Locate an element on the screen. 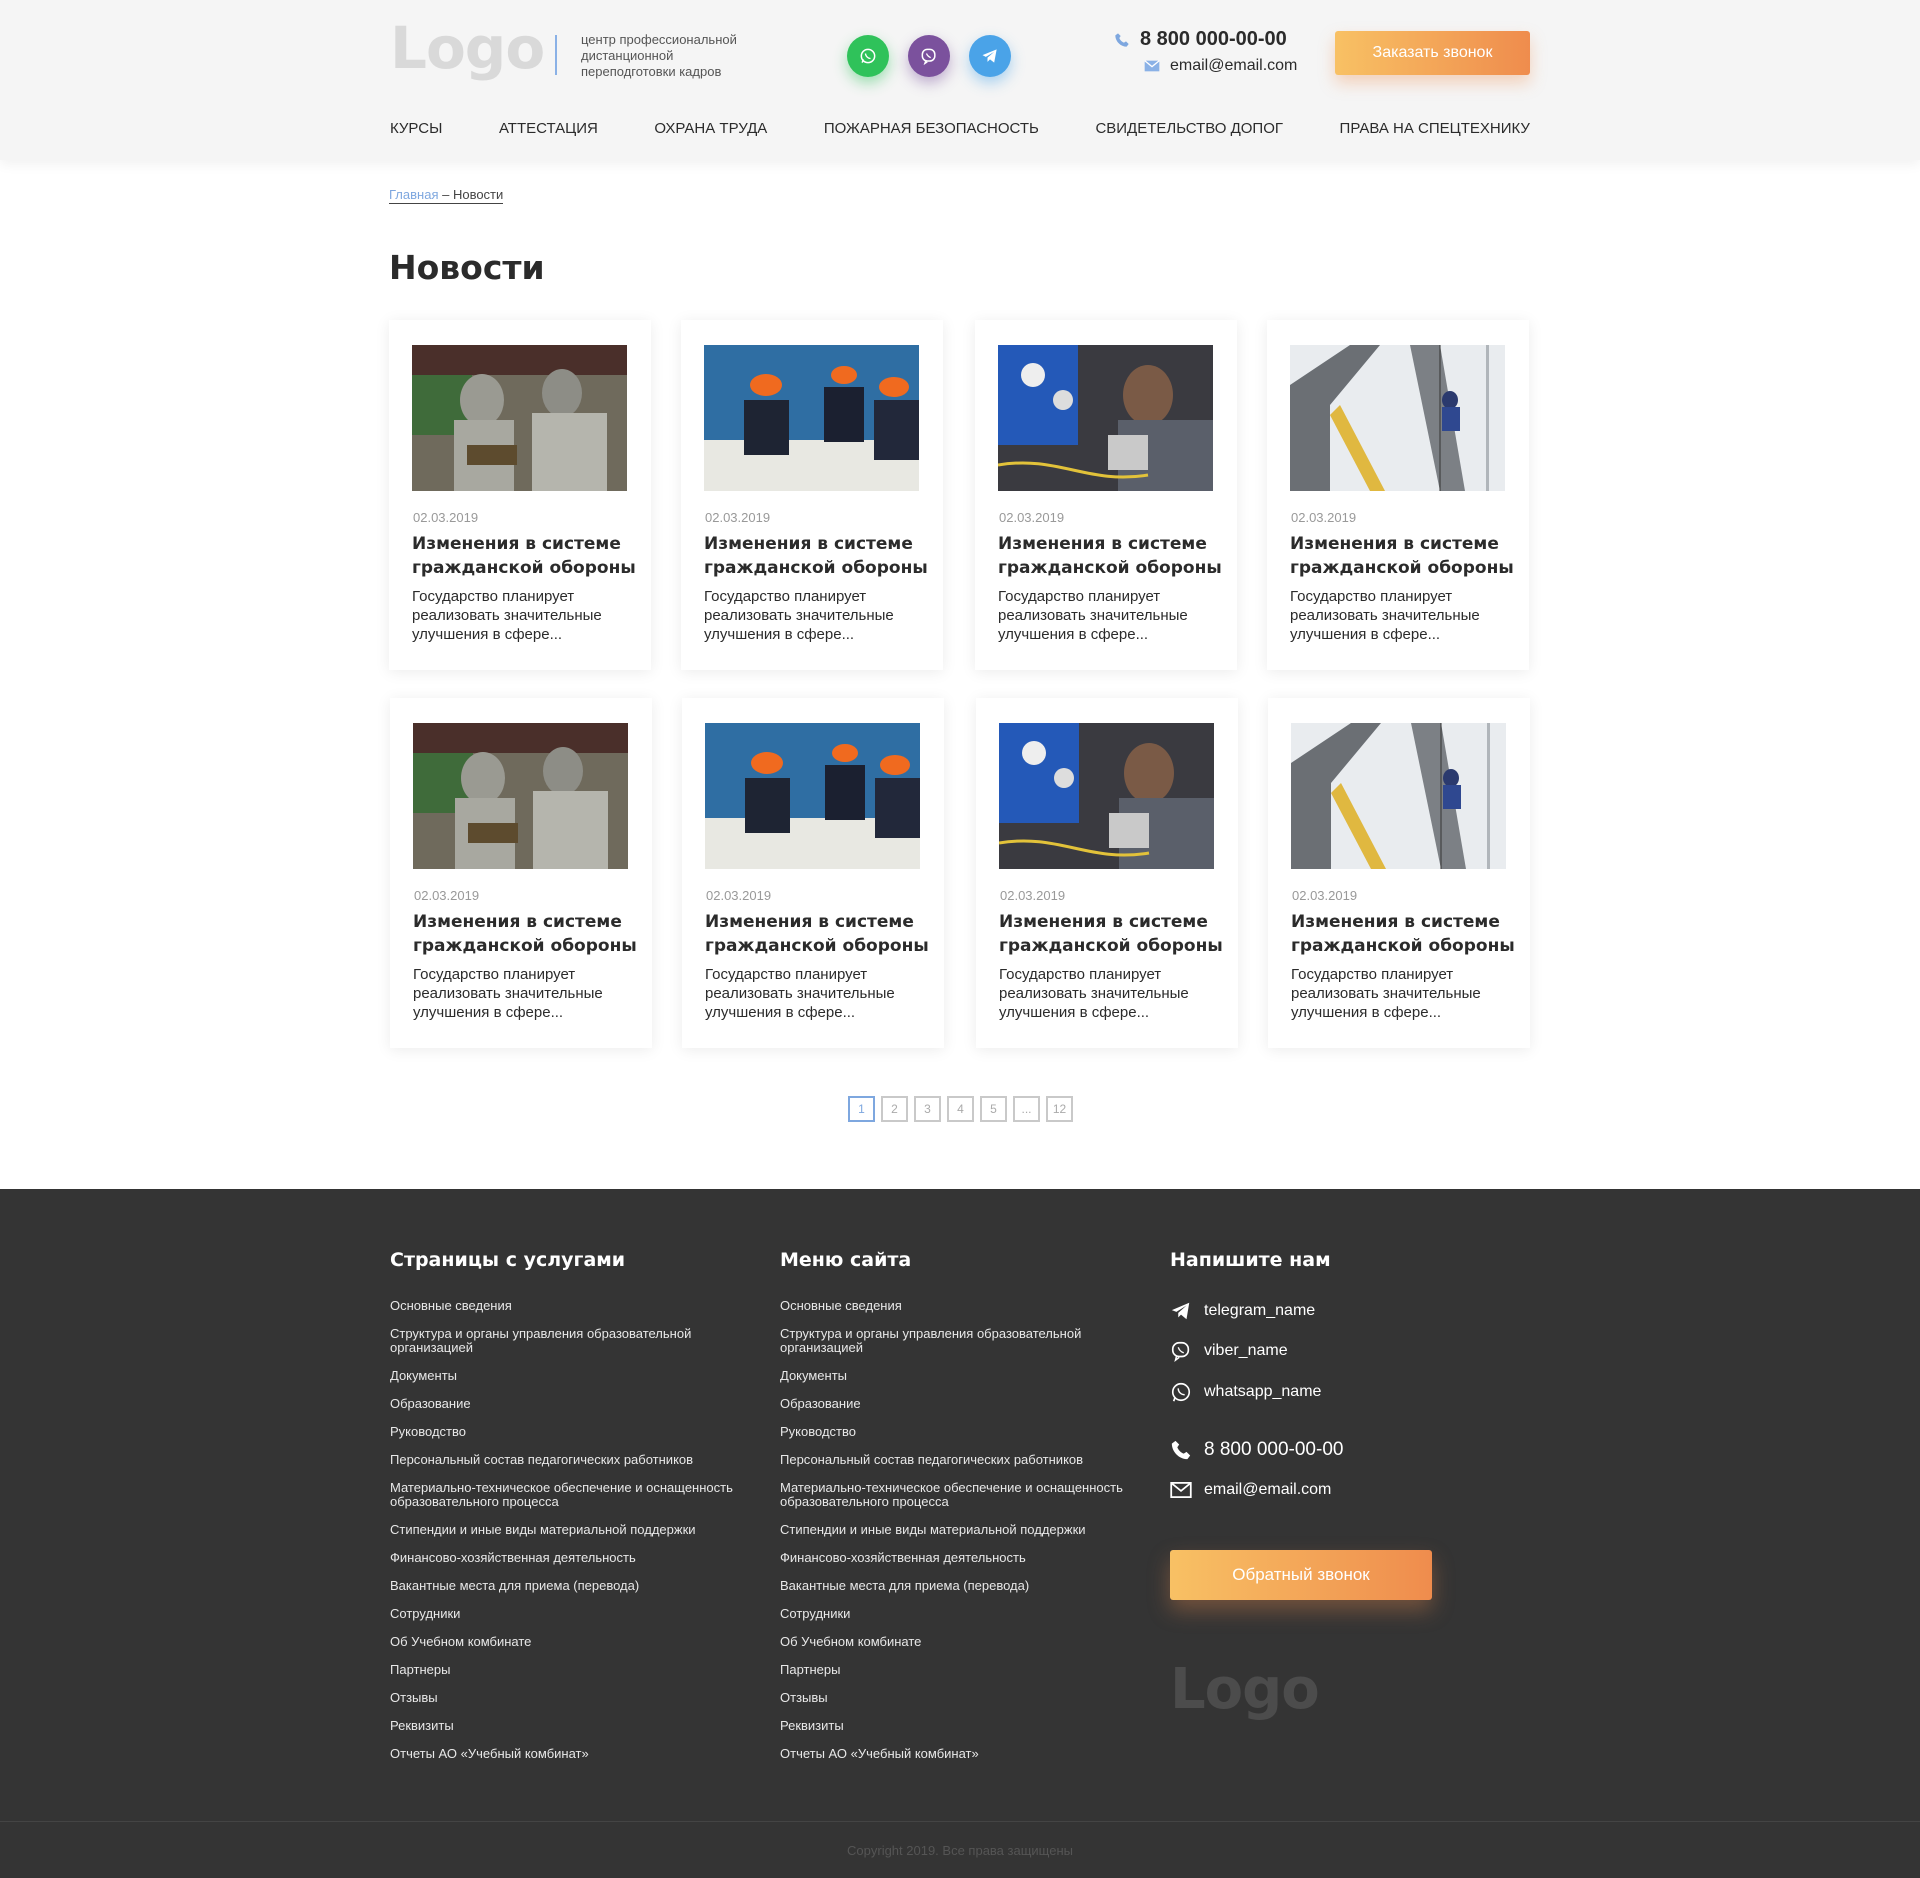 This screenshot has width=1920, height=1878. page-link: 4 is located at coordinates (960, 1109).